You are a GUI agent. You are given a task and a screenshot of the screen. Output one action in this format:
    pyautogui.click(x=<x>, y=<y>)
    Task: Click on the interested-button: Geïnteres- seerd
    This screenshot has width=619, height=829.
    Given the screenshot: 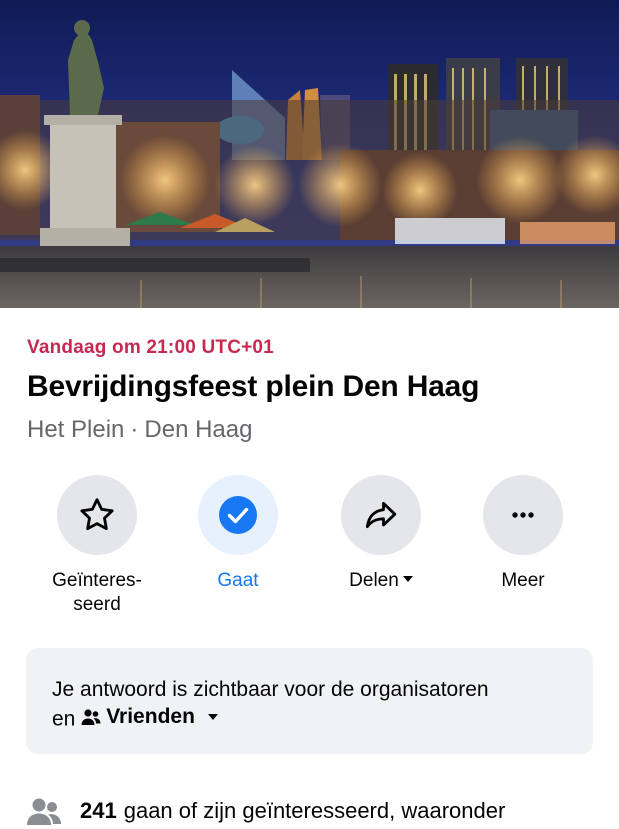 What is the action you would take?
    pyautogui.click(x=97, y=546)
    